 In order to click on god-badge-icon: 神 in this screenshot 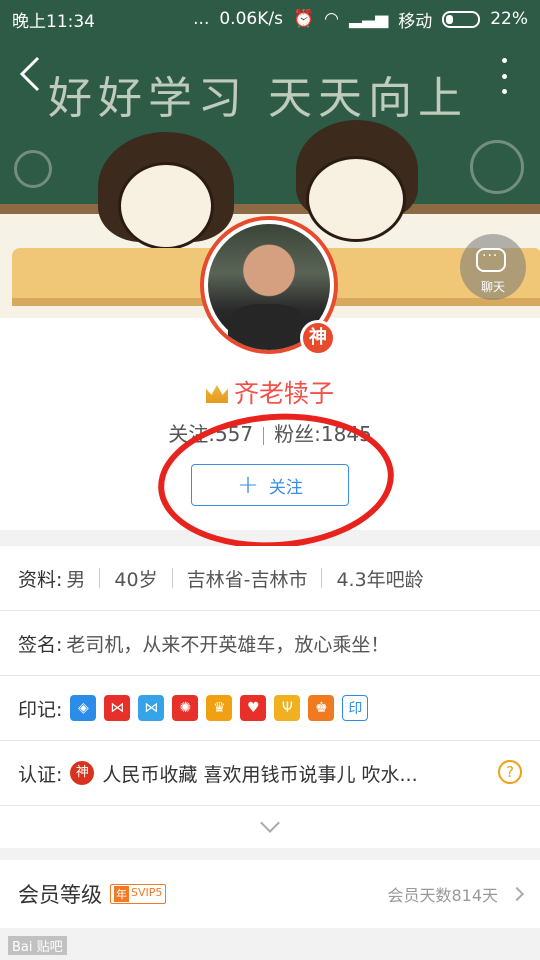, I will do `click(318, 338)`.